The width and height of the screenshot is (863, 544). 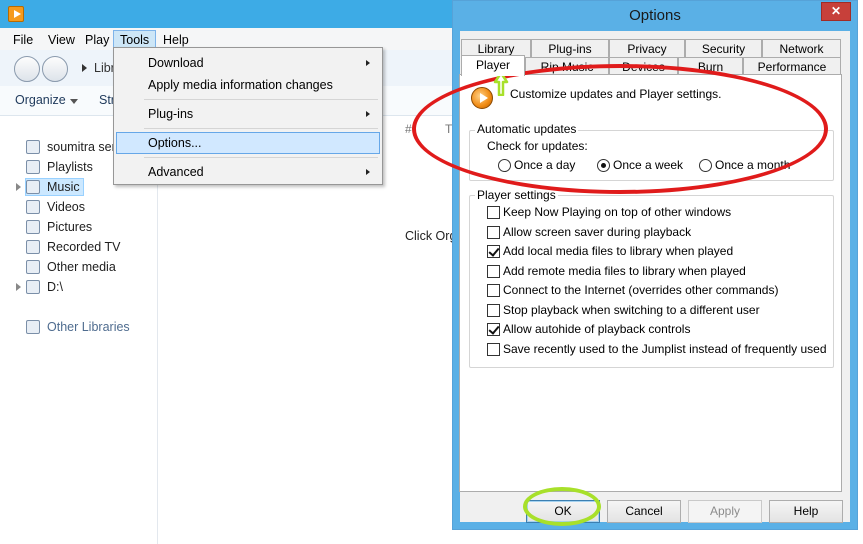 I want to click on checkbox-allow-autohide: Allow autohide of playback controls, so click(x=588, y=329).